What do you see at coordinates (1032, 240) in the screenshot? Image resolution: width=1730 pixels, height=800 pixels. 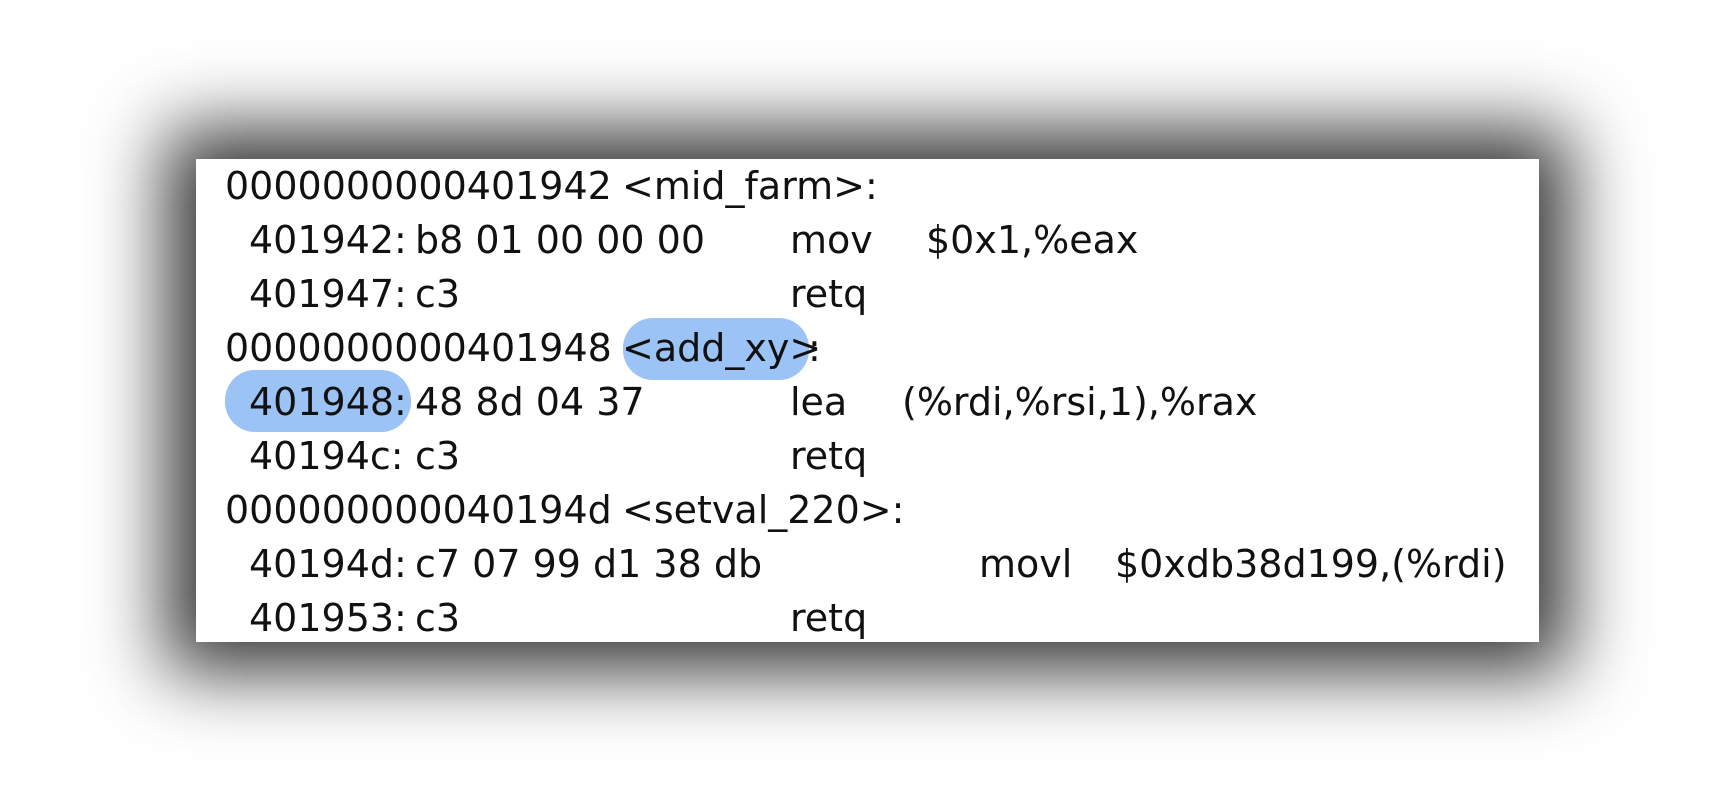 I see `instruction-operands: $0x1,%eax` at bounding box center [1032, 240].